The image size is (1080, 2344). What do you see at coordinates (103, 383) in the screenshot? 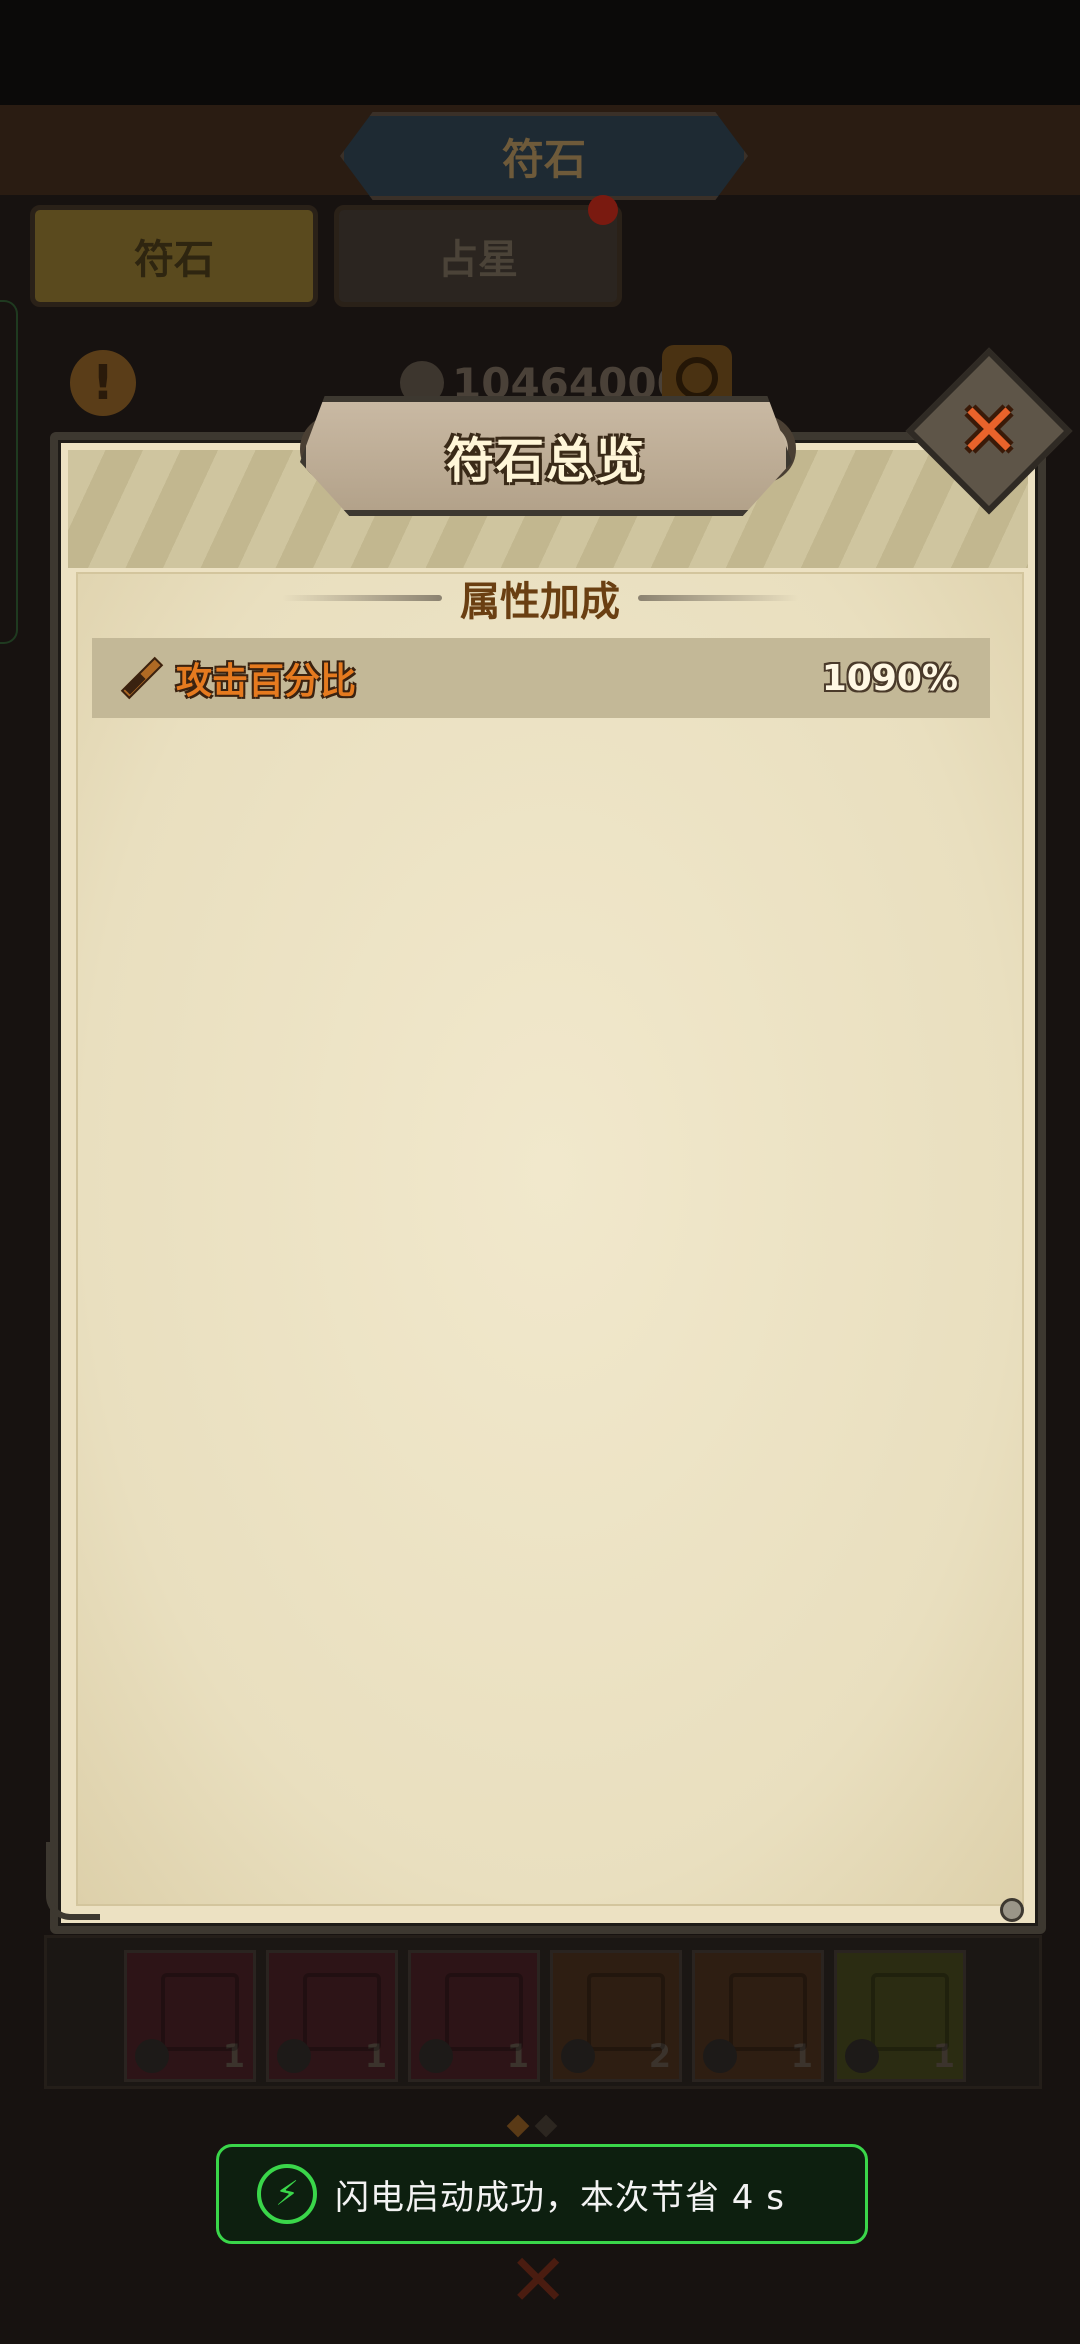
I see `info-icon: !` at bounding box center [103, 383].